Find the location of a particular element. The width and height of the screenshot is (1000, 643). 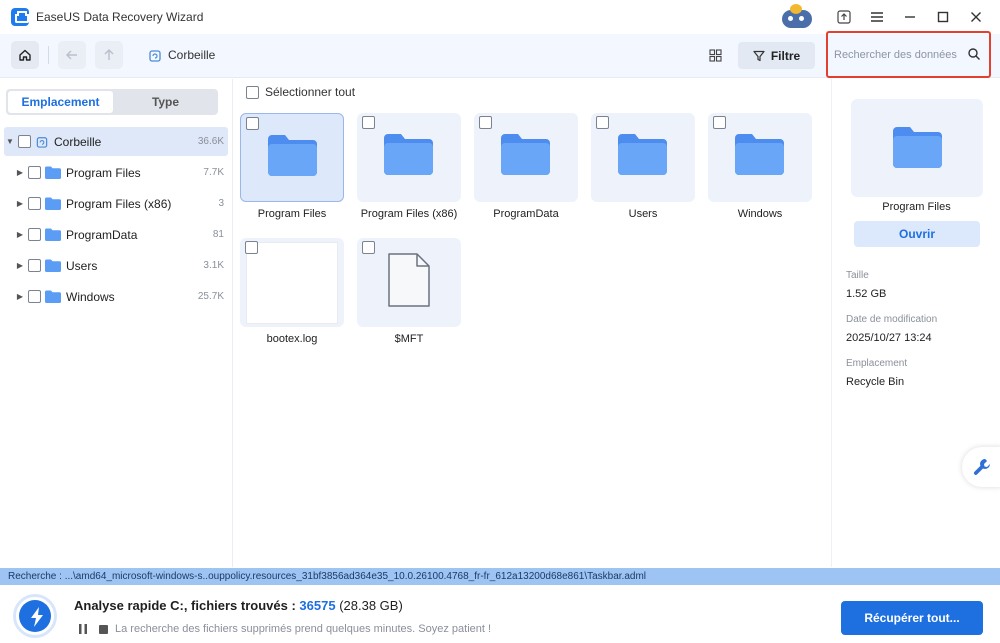

modified-label: Date de modification is located at coordinates (892, 319).